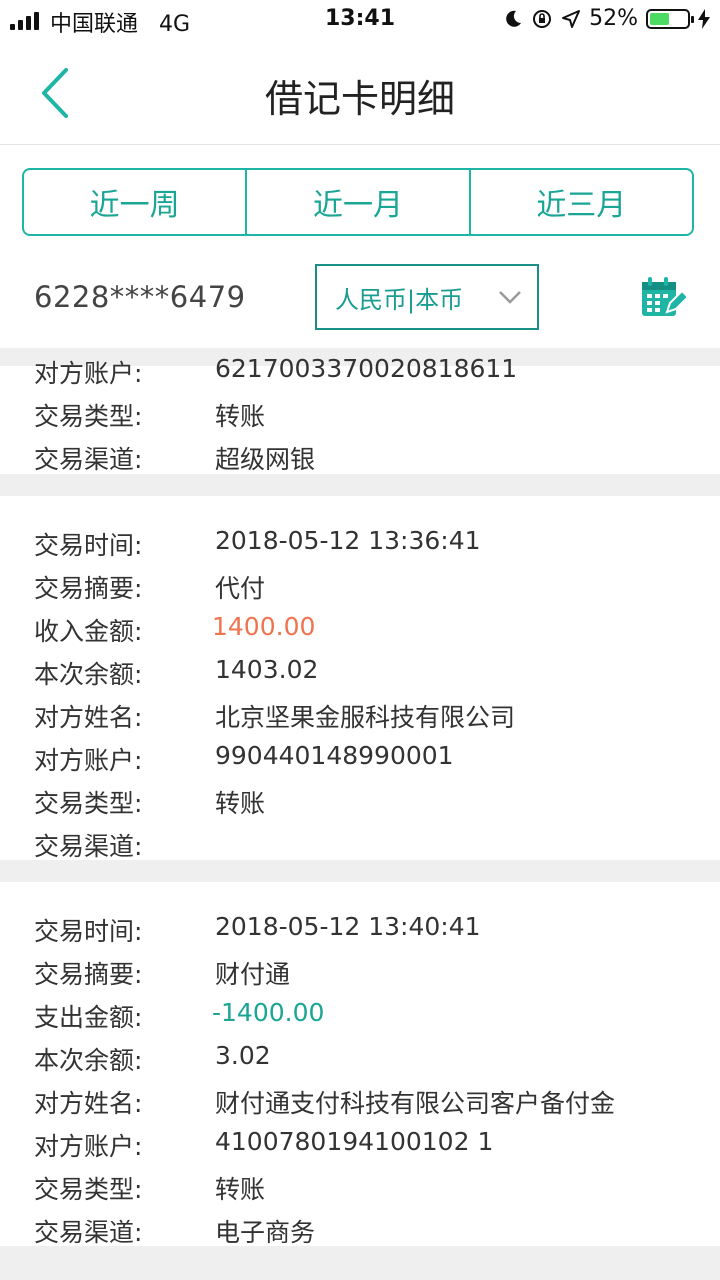 The height and width of the screenshot is (1280, 720). I want to click on transaction-field-row: 本次余额: 1403.02, so click(360, 677).